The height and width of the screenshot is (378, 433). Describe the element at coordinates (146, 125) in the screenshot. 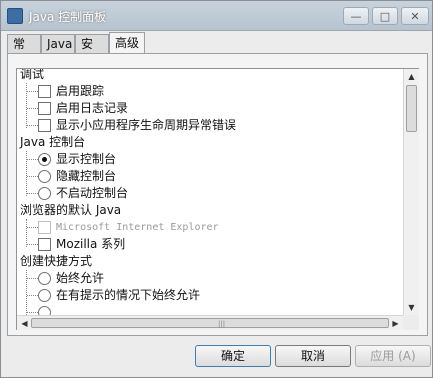

I see `show-applet-exceptions-label: 显示小应用程序生命周期异常错误` at that location.